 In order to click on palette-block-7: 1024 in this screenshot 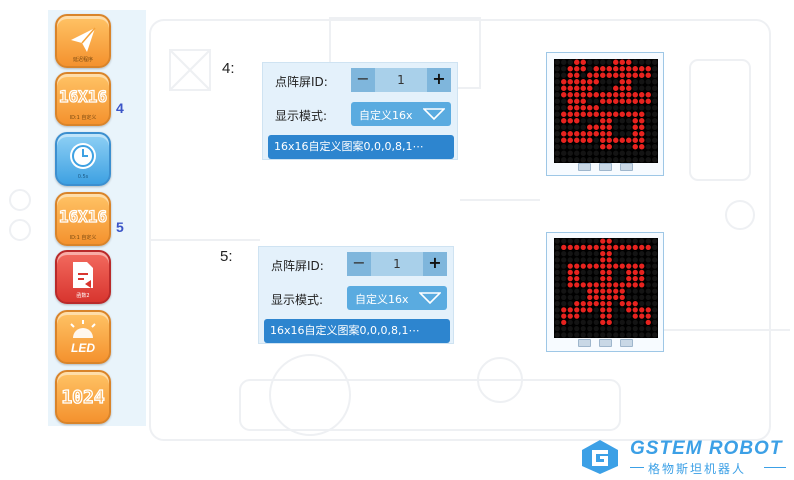, I will do `click(83, 397)`.